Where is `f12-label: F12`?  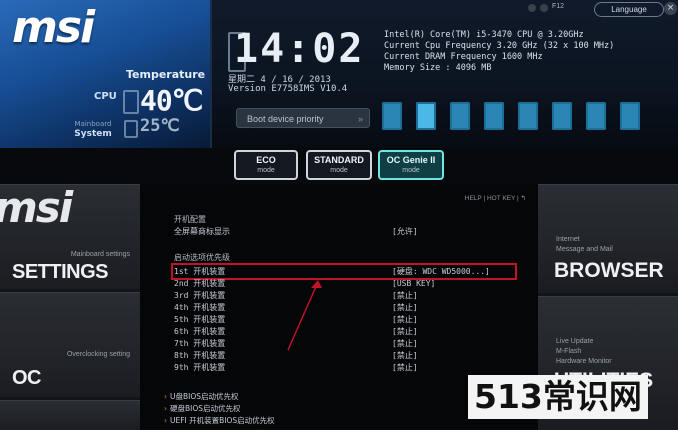
f12-label: F12 is located at coordinates (558, 6).